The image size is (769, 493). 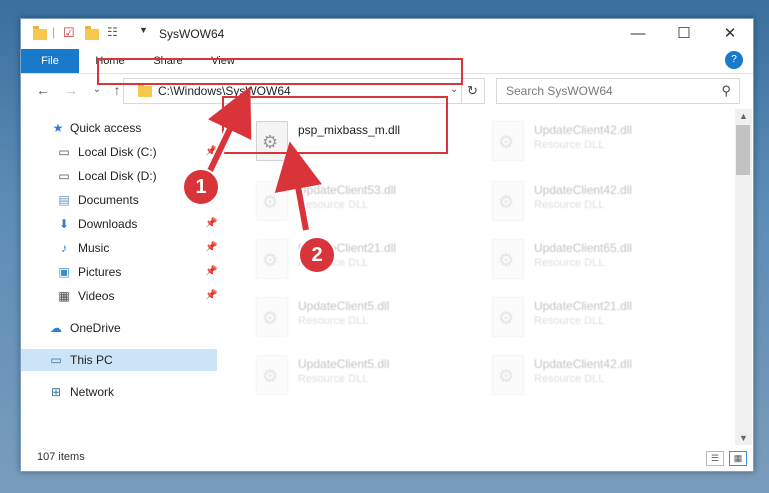 I want to click on callout-arrows, so click(x=262, y=160).